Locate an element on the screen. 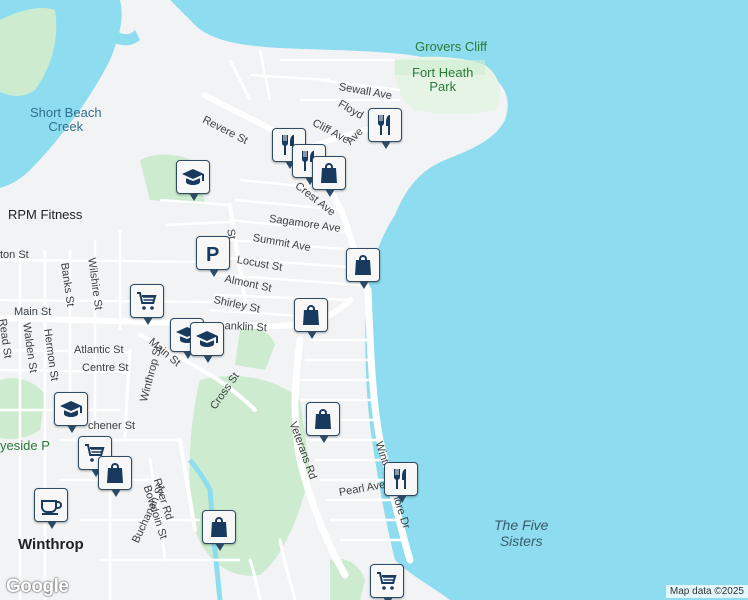 The image size is (748, 600). parking-icon: P is located at coordinates (213, 253).